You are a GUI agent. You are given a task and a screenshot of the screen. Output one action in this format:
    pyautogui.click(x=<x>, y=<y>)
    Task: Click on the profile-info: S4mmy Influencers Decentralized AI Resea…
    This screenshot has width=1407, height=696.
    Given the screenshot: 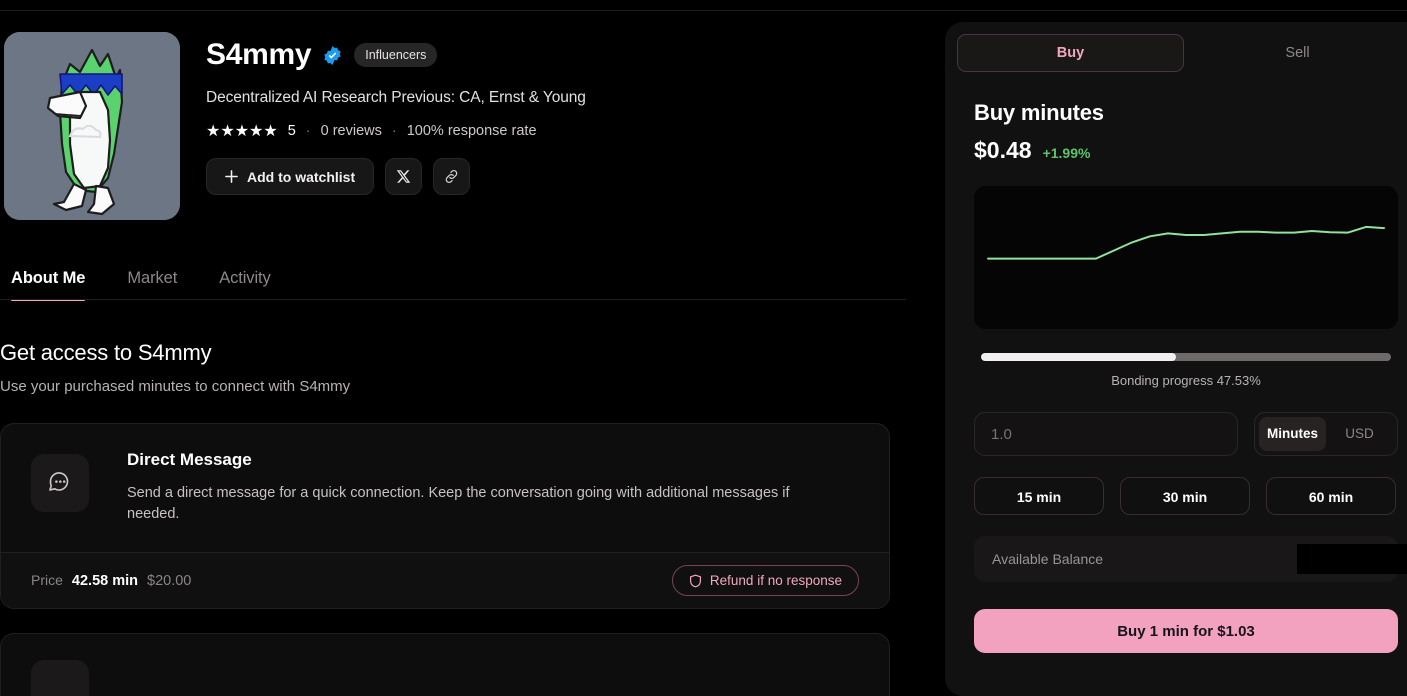 What is the action you would take?
    pyautogui.click(x=570, y=113)
    